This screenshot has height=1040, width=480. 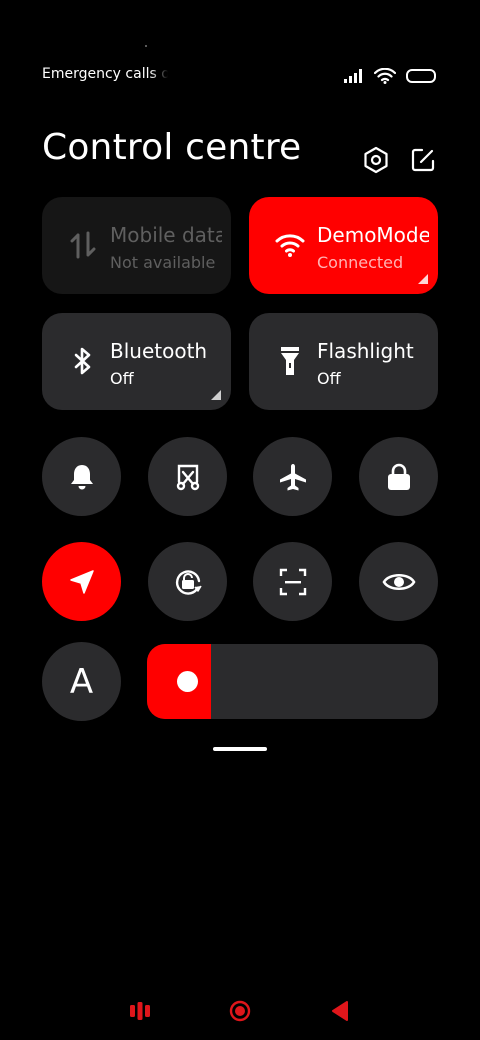 I want to click on bluetooth-icon, so click(x=83, y=361).